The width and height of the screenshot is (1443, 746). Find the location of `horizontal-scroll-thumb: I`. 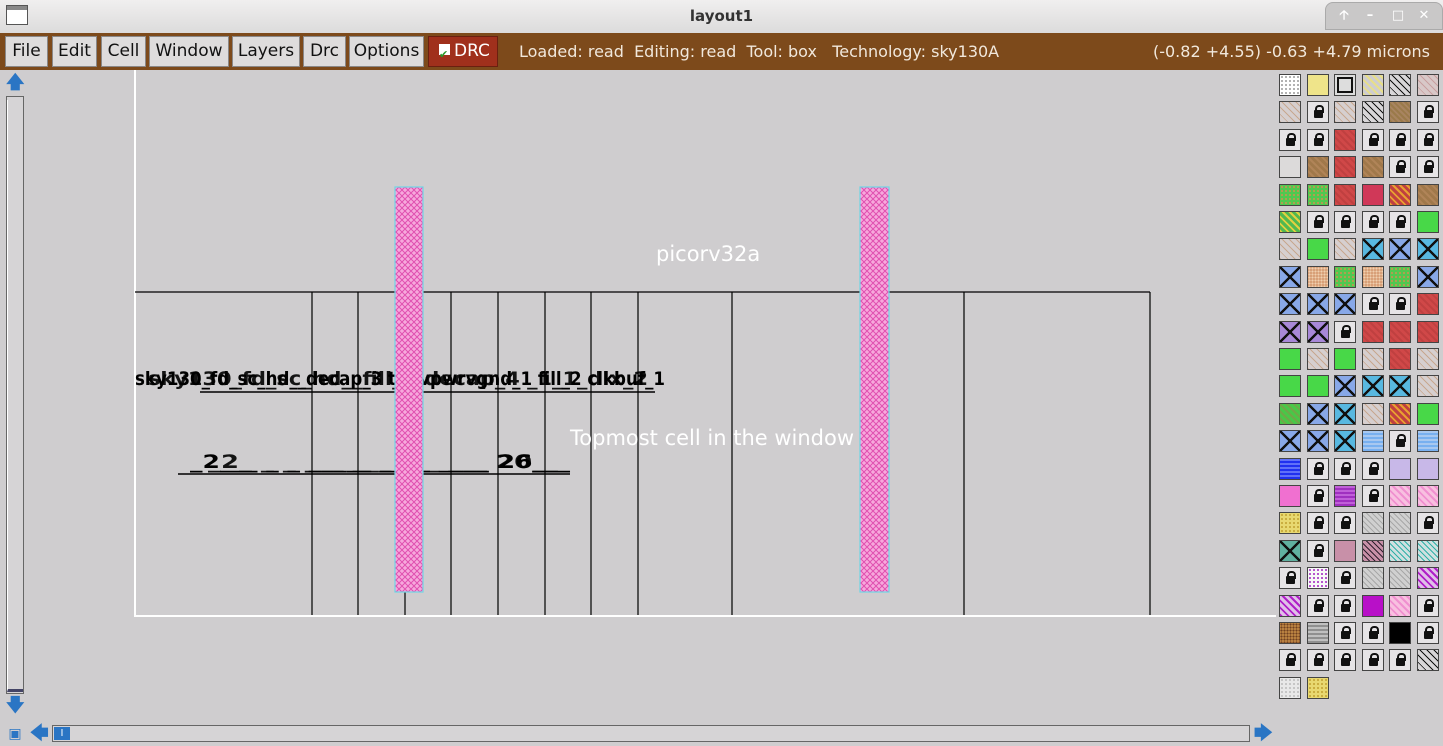

horizontal-scroll-thumb: I is located at coordinates (62, 733).